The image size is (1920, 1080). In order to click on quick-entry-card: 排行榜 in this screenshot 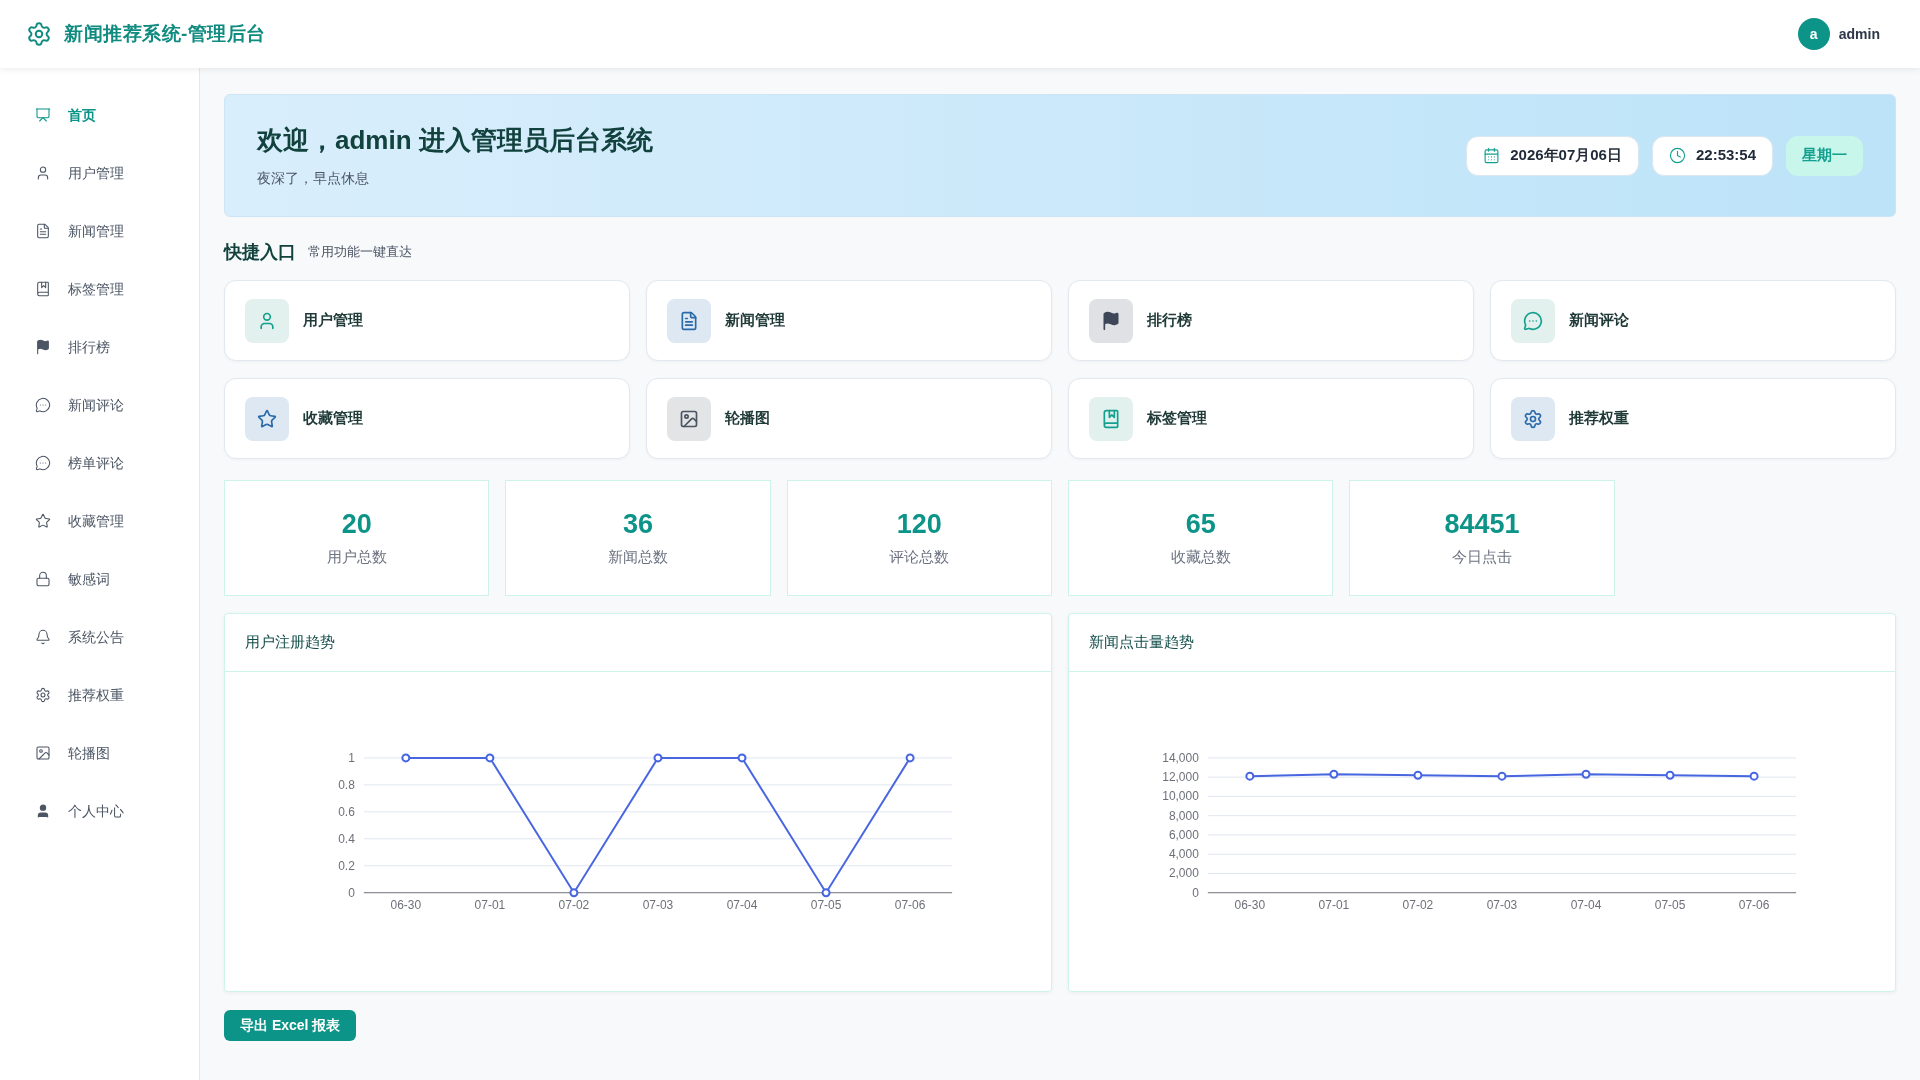, I will do `click(1271, 320)`.